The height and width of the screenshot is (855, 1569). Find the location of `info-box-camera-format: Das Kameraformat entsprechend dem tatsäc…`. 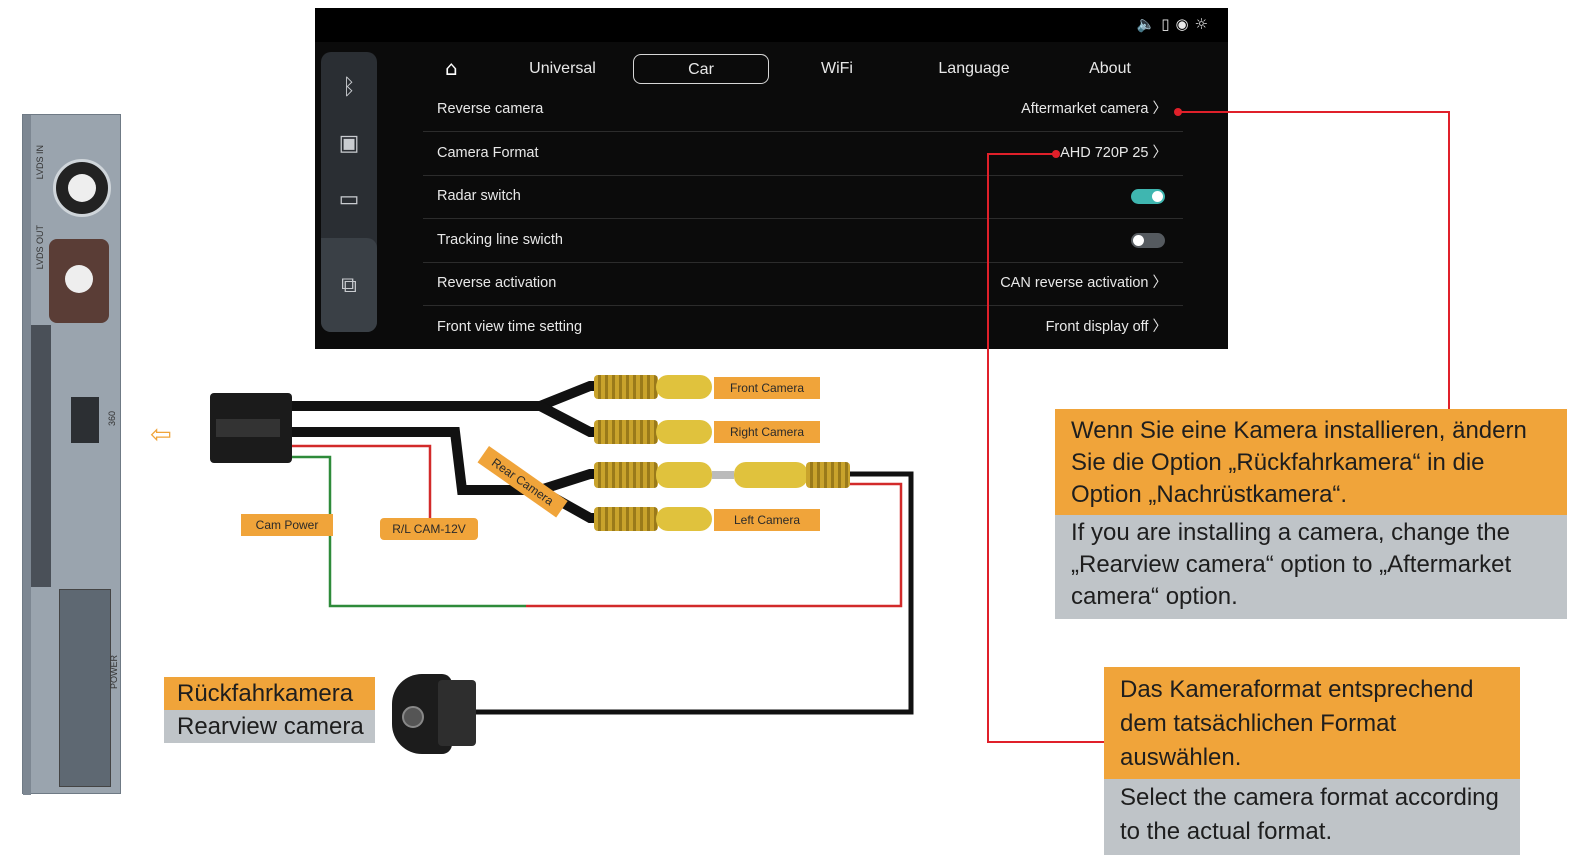

info-box-camera-format: Das Kameraformat entsprechend dem tatsäc… is located at coordinates (1312, 761).